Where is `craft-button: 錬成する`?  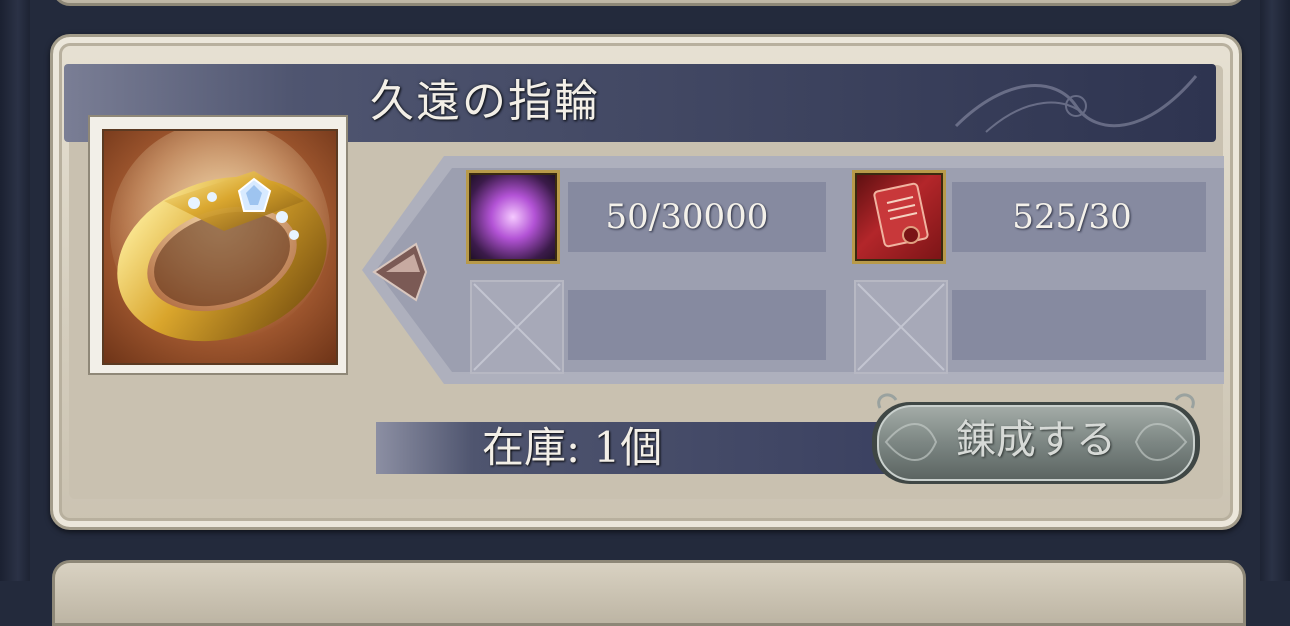 craft-button: 錬成する is located at coordinates (1036, 442).